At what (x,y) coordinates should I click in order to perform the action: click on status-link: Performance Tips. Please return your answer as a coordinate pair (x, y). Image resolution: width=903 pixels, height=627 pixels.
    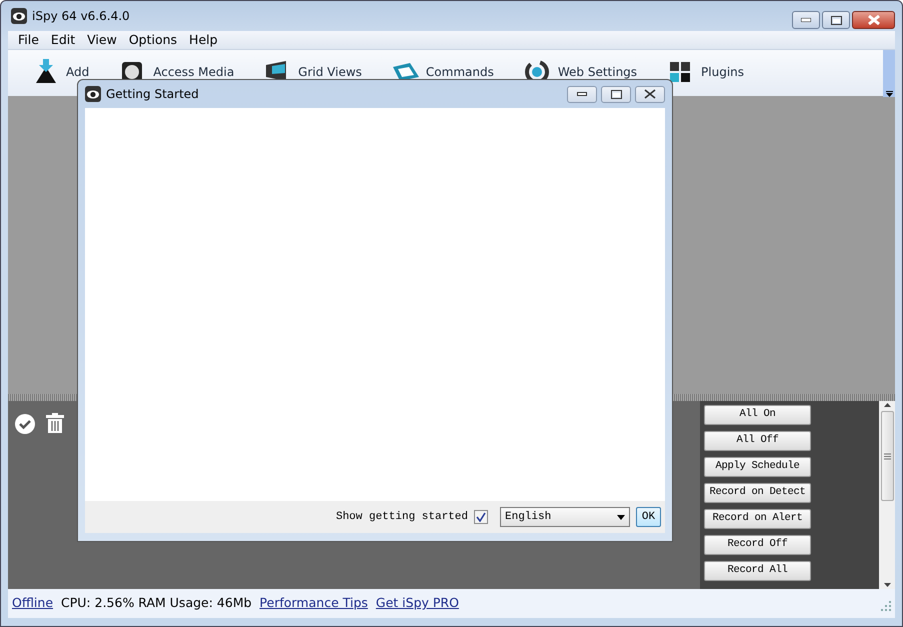
    Looking at the image, I should click on (314, 603).